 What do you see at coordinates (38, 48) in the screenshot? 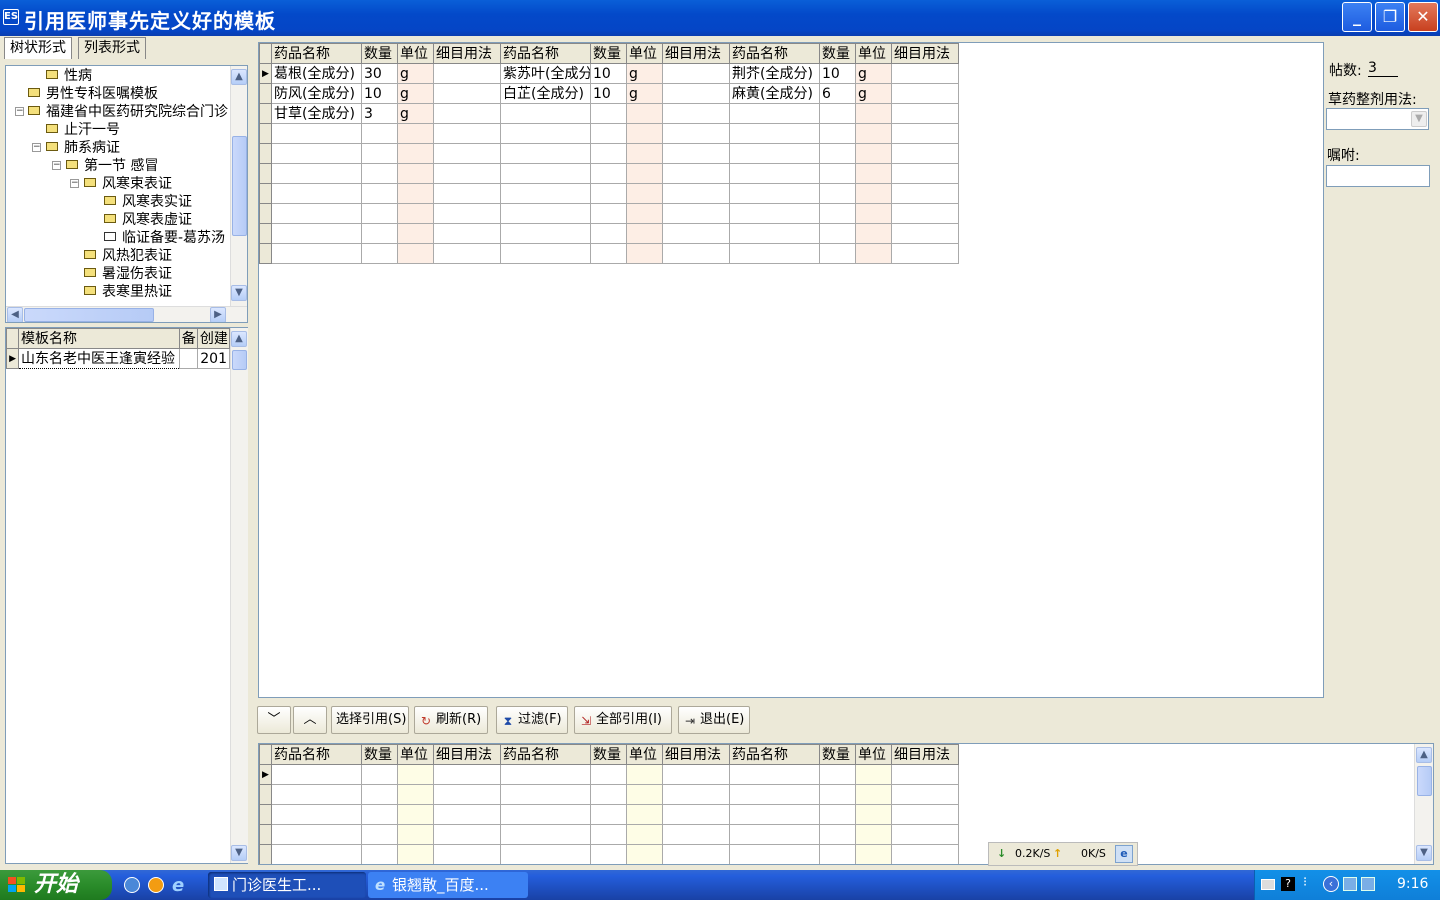
I see `tab-tree: 树状形式` at bounding box center [38, 48].